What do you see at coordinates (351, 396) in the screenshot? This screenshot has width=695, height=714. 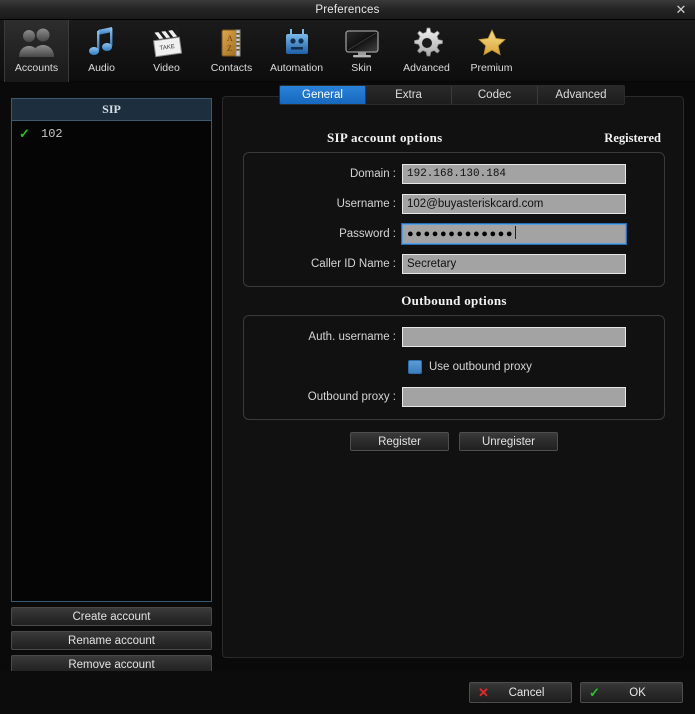 I see `outbound-proxy-label: Outbound proxy :` at bounding box center [351, 396].